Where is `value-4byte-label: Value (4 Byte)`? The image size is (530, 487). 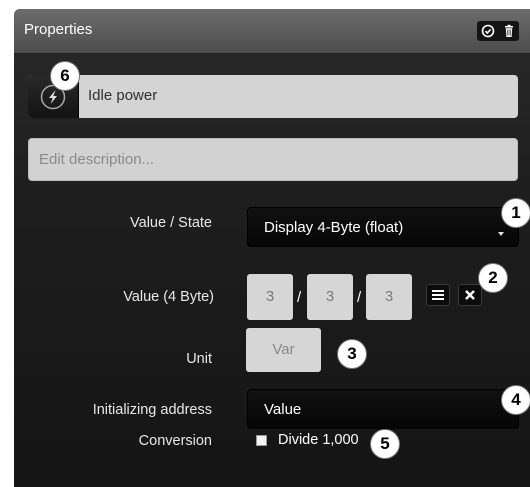 value-4byte-label: Value (4 Byte) is located at coordinates (168, 297).